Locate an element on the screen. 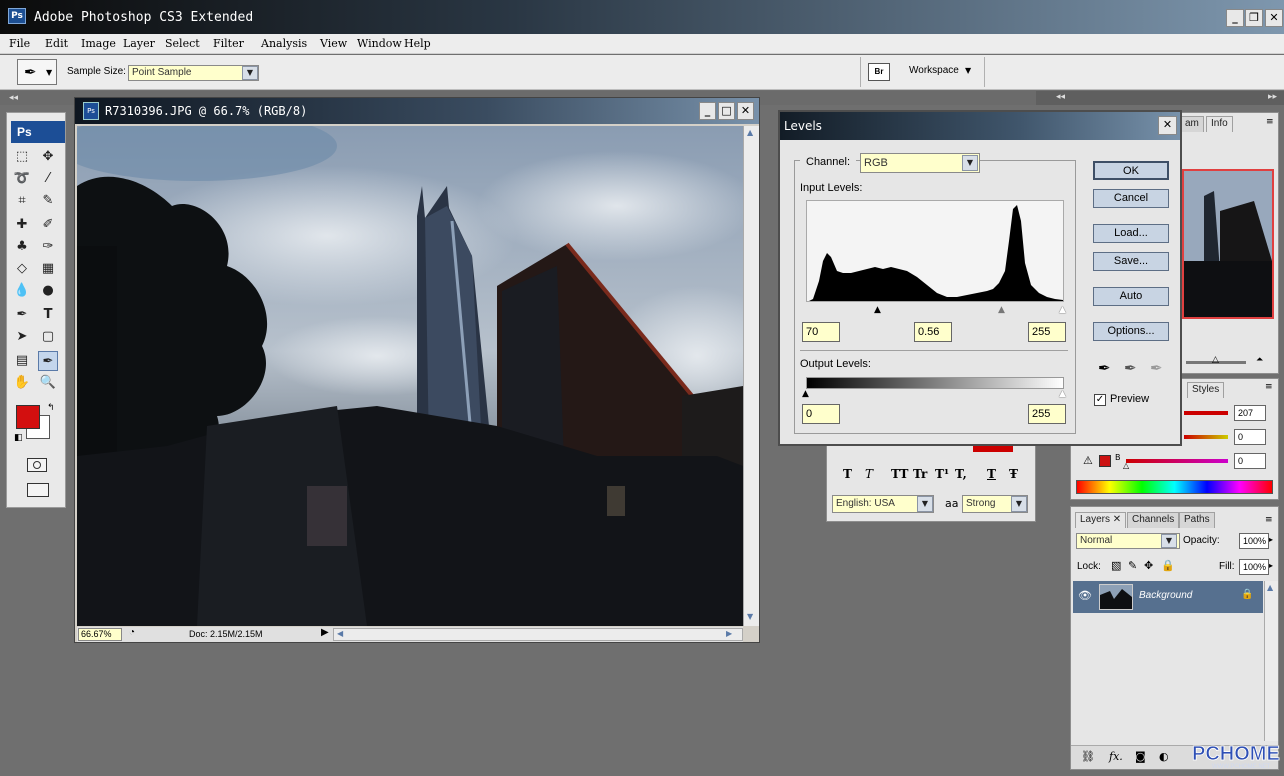  gradient-tool-icon: ▦ is located at coordinates (48, 269).